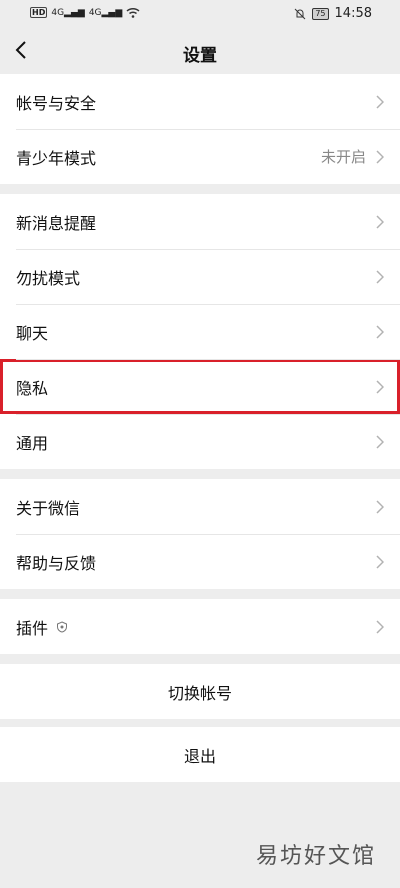 The width and height of the screenshot is (400, 888). Describe the element at coordinates (200, 276) in the screenshot. I see `row-do-not-disturb: 勿扰模式` at that location.